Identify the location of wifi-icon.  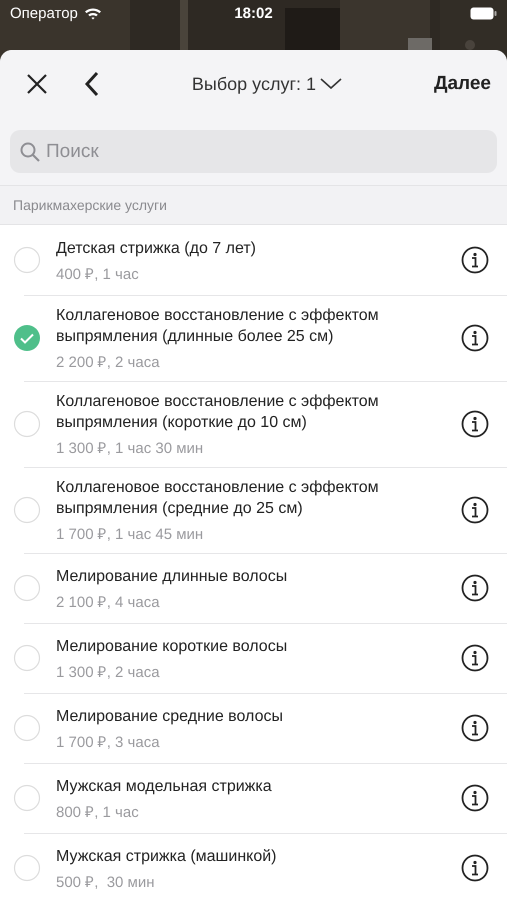
(93, 13).